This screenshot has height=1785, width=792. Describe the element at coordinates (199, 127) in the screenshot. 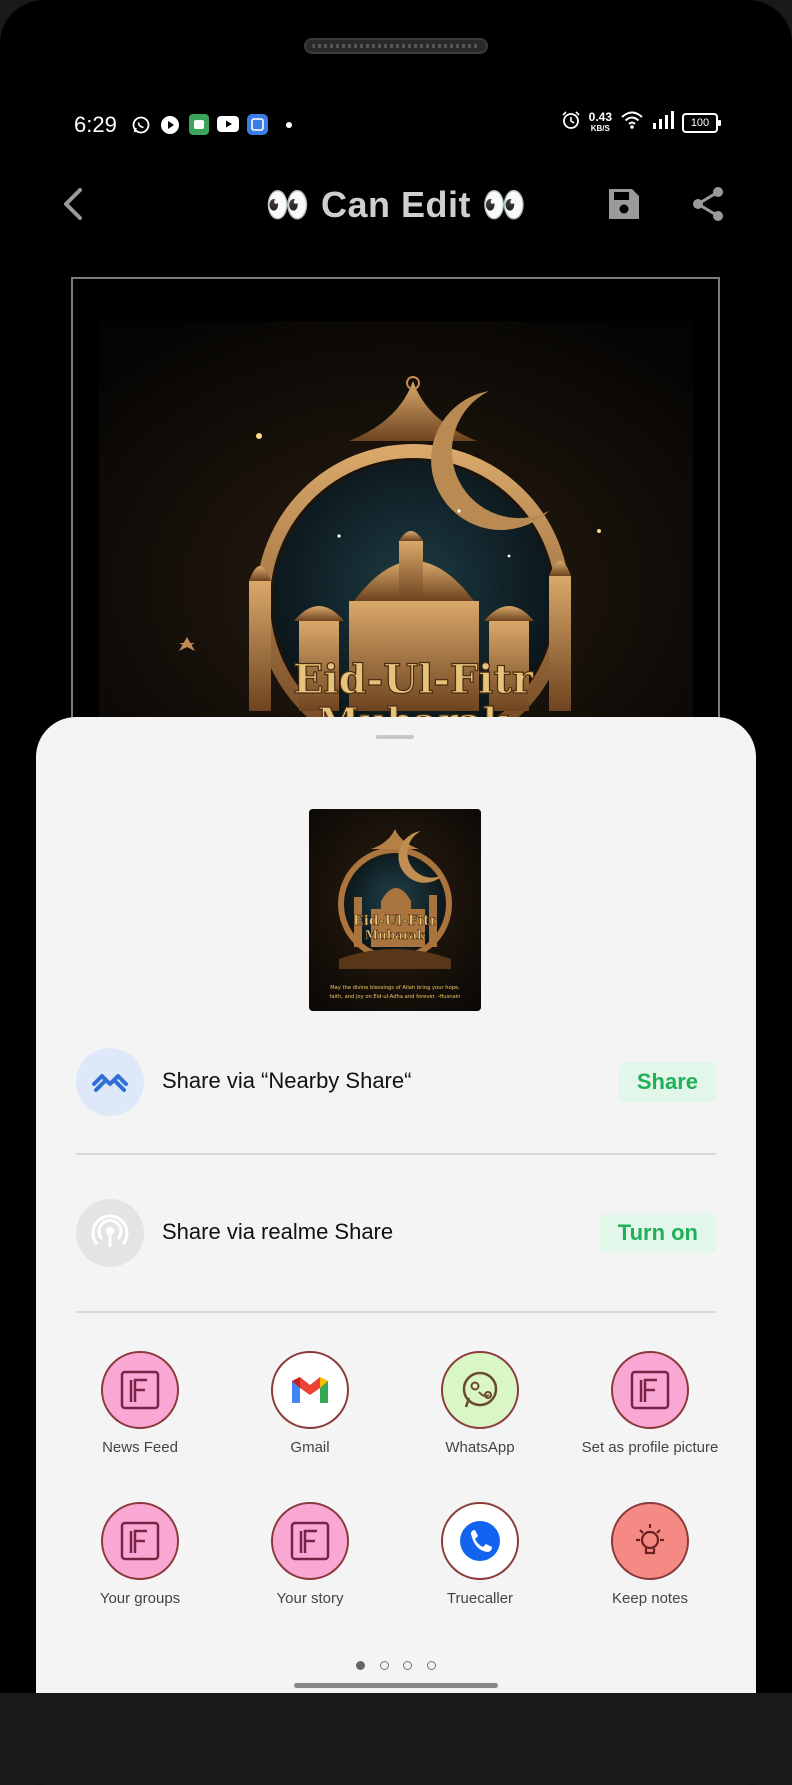

I see `android-app-icon` at that location.